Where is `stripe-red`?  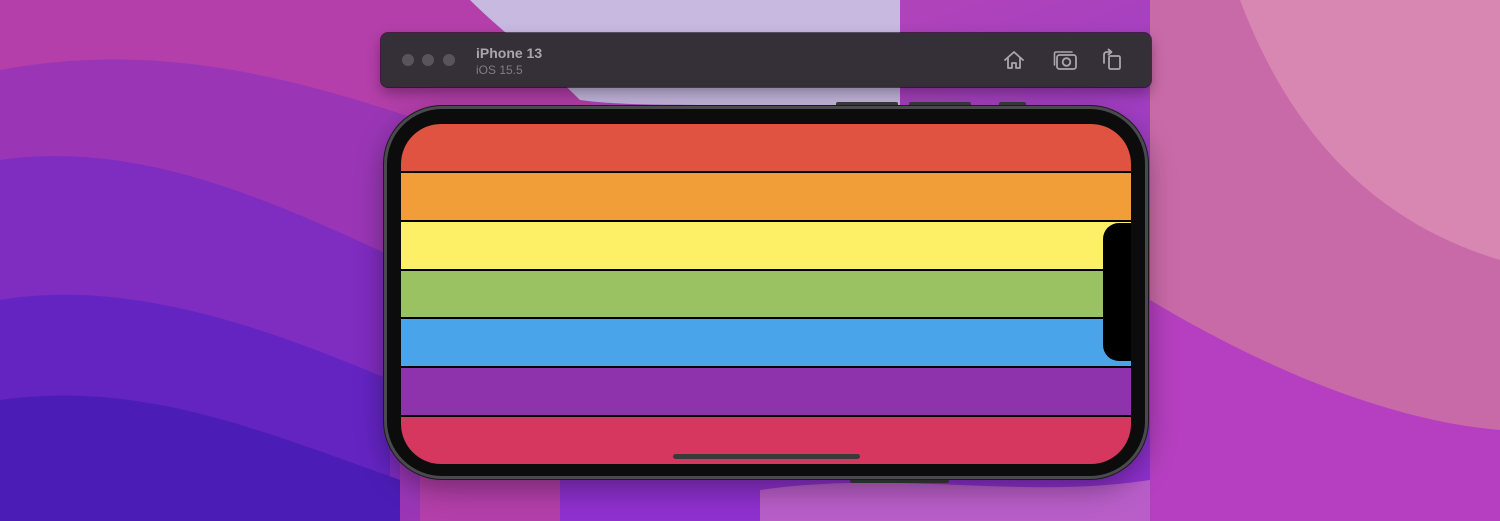 stripe-red is located at coordinates (766, 147).